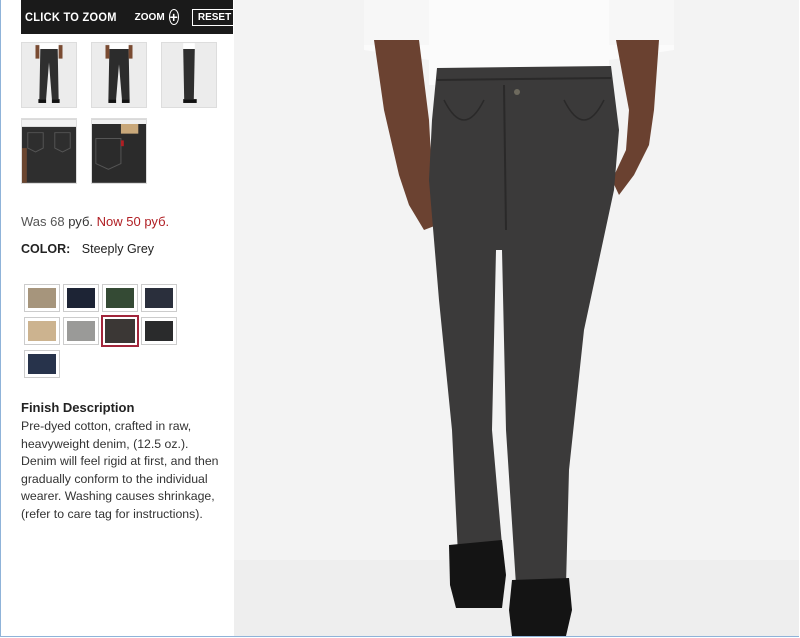  I want to click on now-currency: руб., so click(157, 221).